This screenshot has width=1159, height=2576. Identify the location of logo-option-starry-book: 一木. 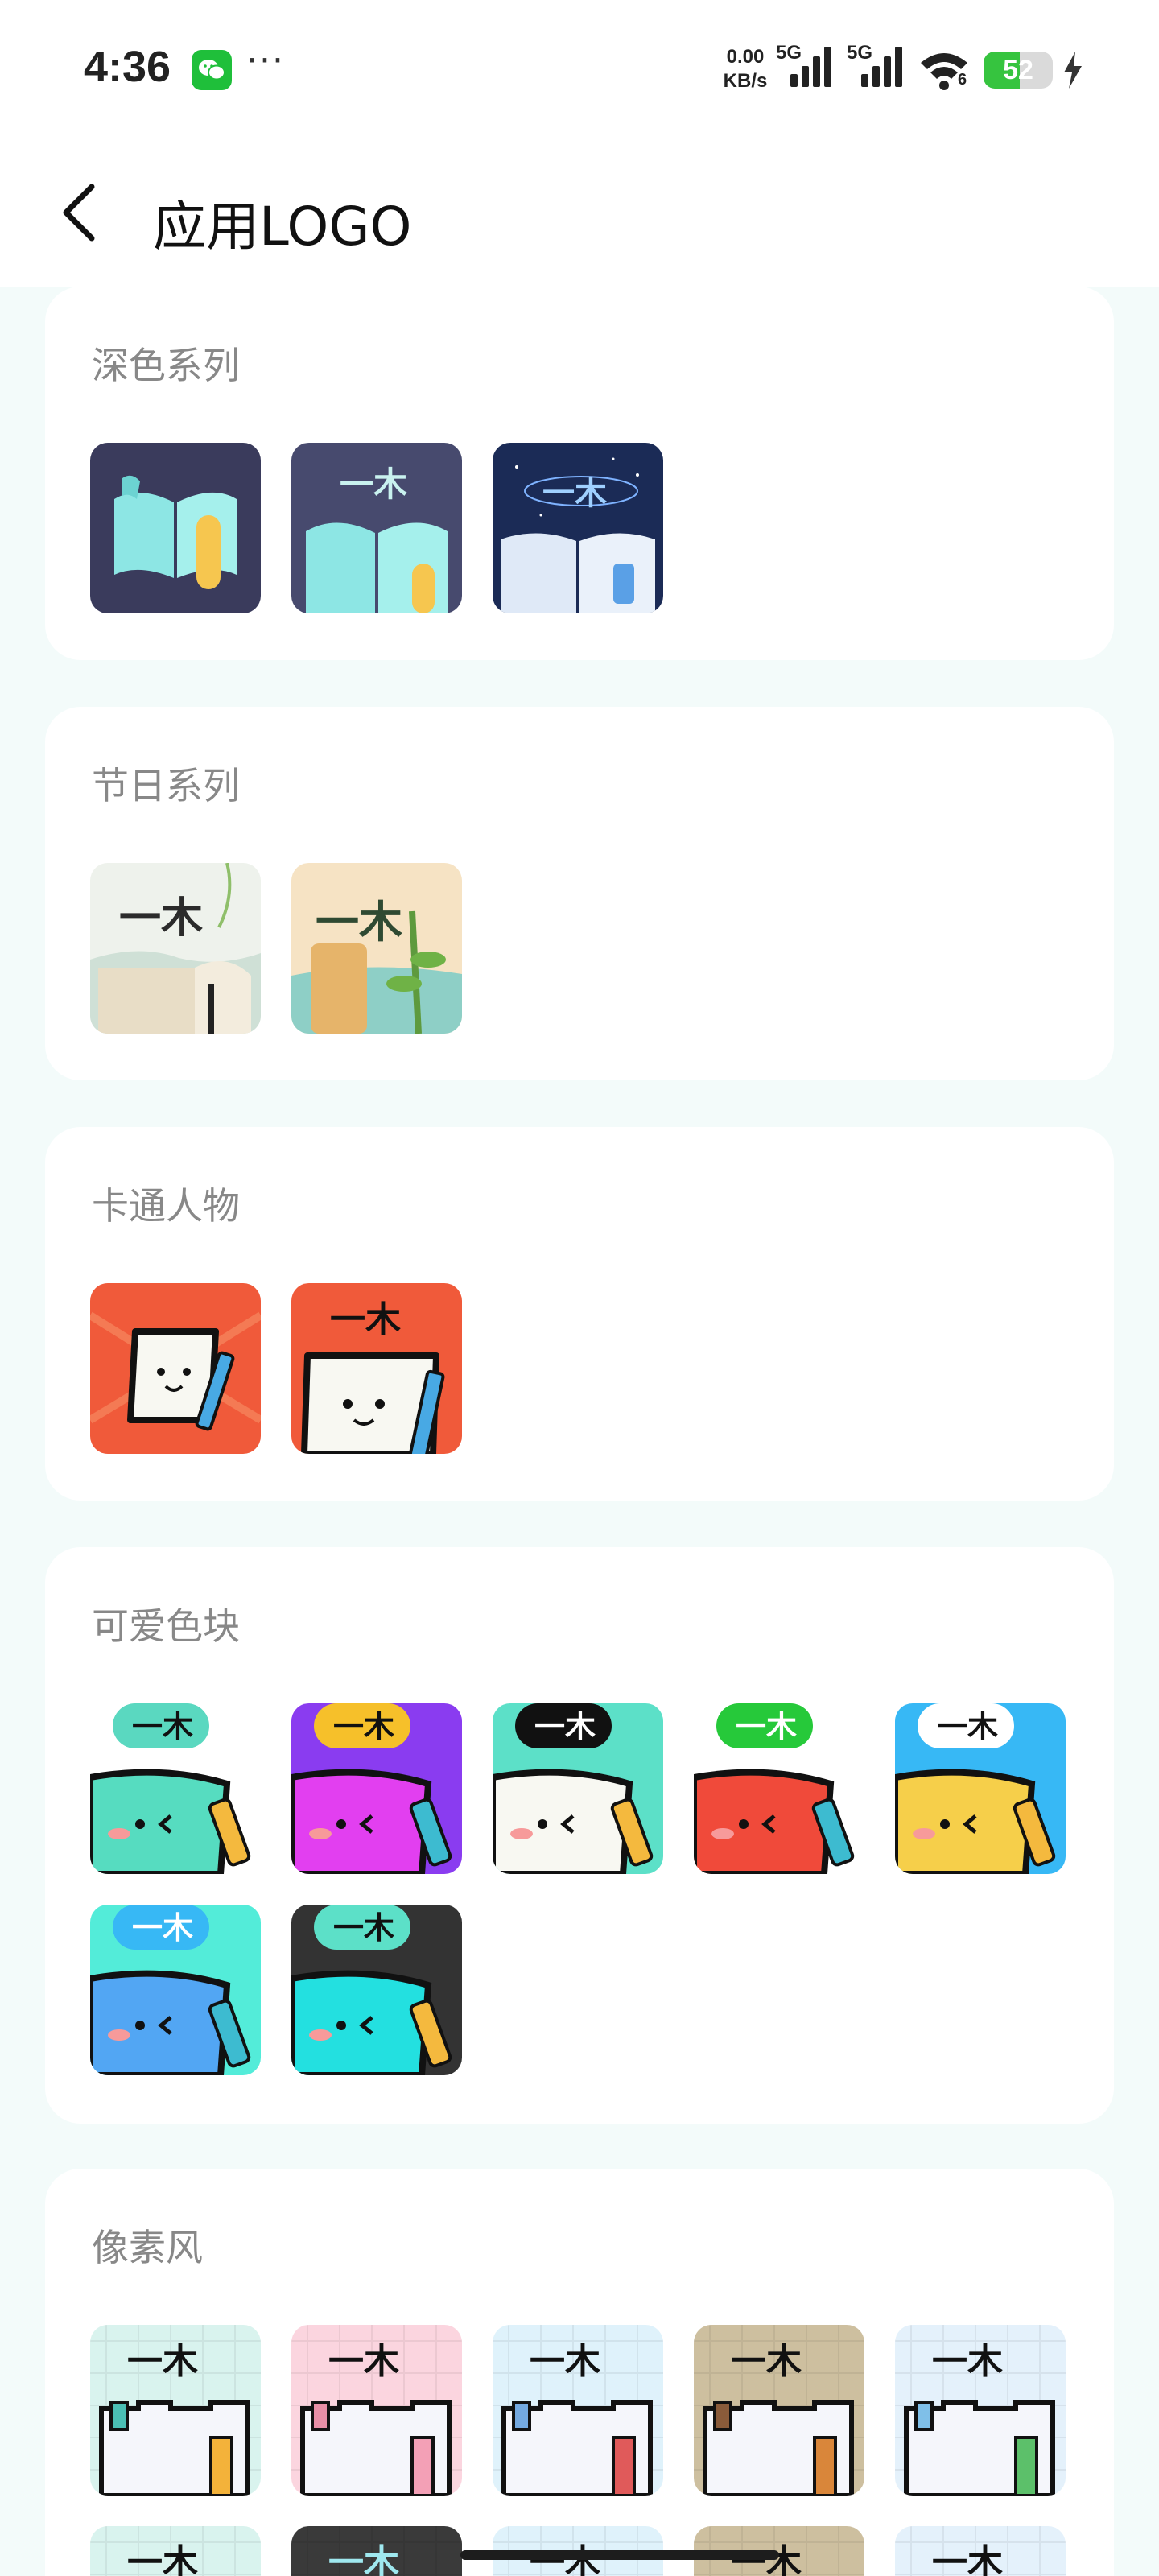
(578, 528).